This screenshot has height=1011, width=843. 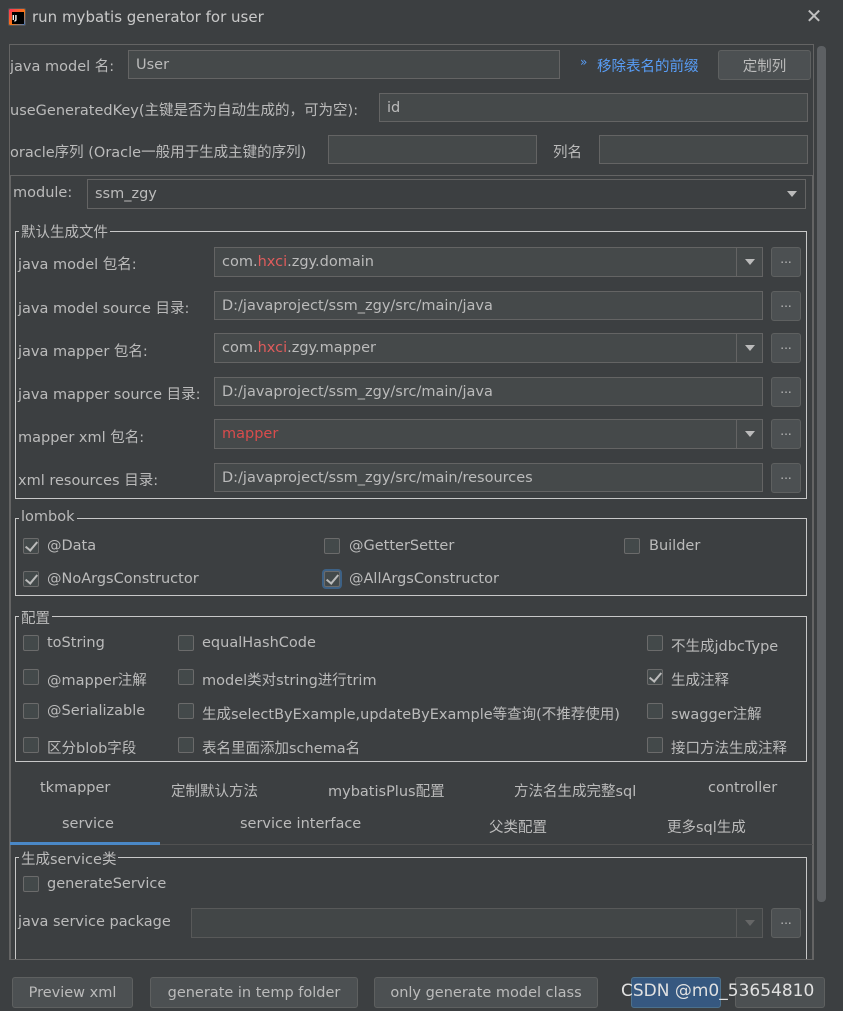 I want to click on tab-mybatis-plus: mybatisPlus配置, so click(x=386, y=790).